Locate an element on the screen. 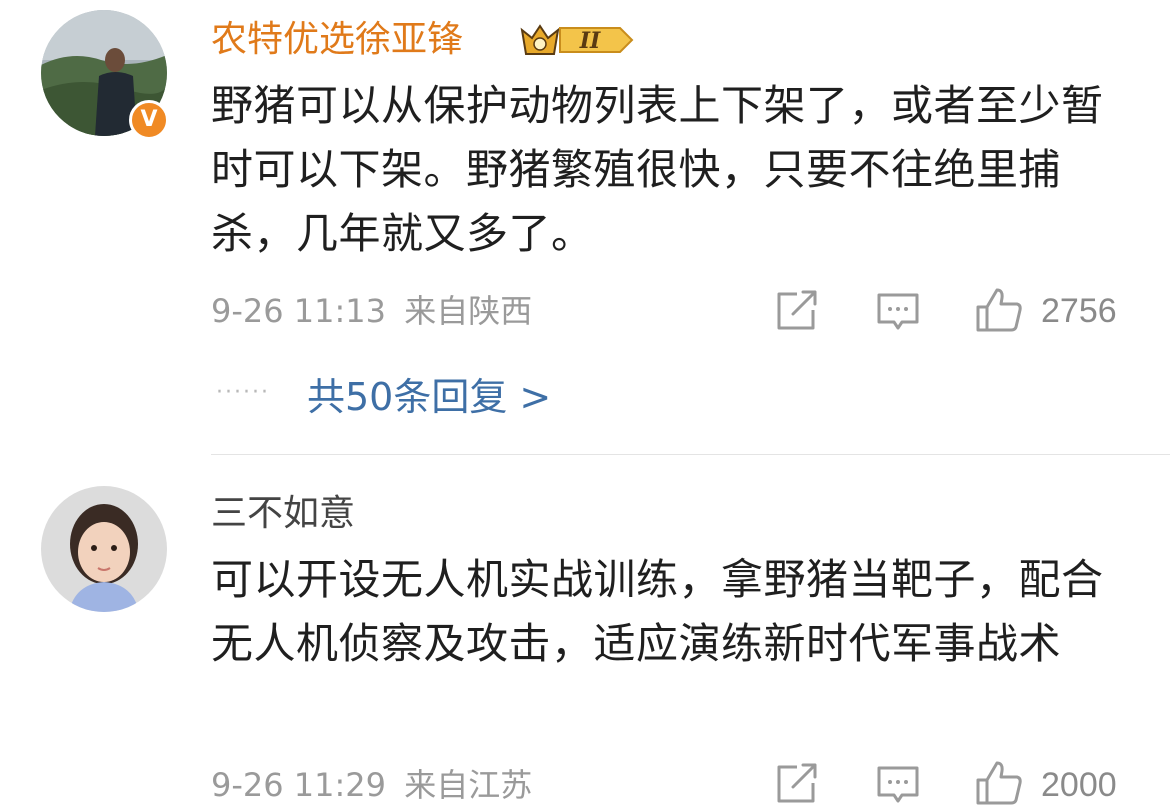 The width and height of the screenshot is (1170, 808). like-count: 2000 is located at coordinates (1079, 785).